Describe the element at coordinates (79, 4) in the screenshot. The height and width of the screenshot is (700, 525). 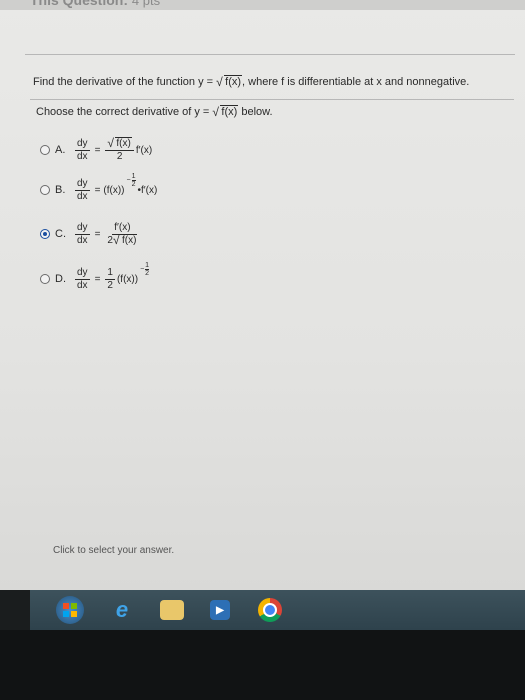
I see `question-header-title: This Question:` at that location.